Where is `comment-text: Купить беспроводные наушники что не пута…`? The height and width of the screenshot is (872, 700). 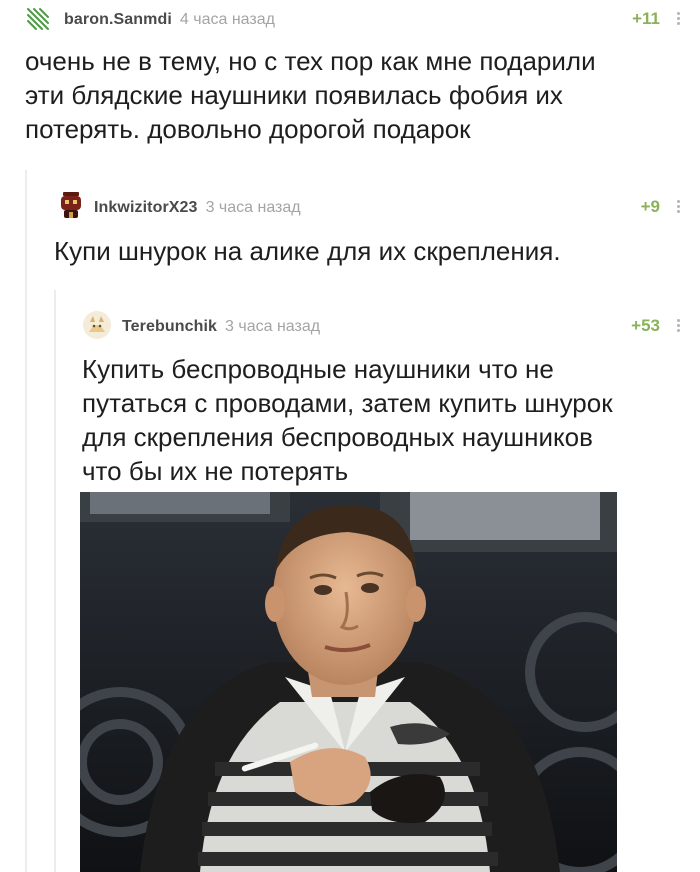 comment-text: Купить беспроводные наушники что не пута… is located at coordinates (347, 420).